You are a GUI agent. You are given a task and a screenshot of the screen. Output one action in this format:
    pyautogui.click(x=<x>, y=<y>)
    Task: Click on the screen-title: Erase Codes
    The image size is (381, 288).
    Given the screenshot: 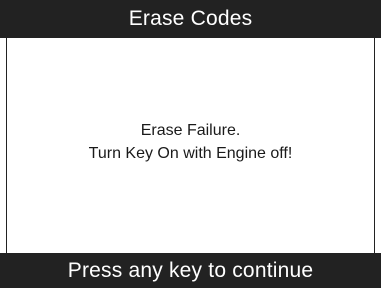 What is the action you would take?
    pyautogui.click(x=190, y=18)
    